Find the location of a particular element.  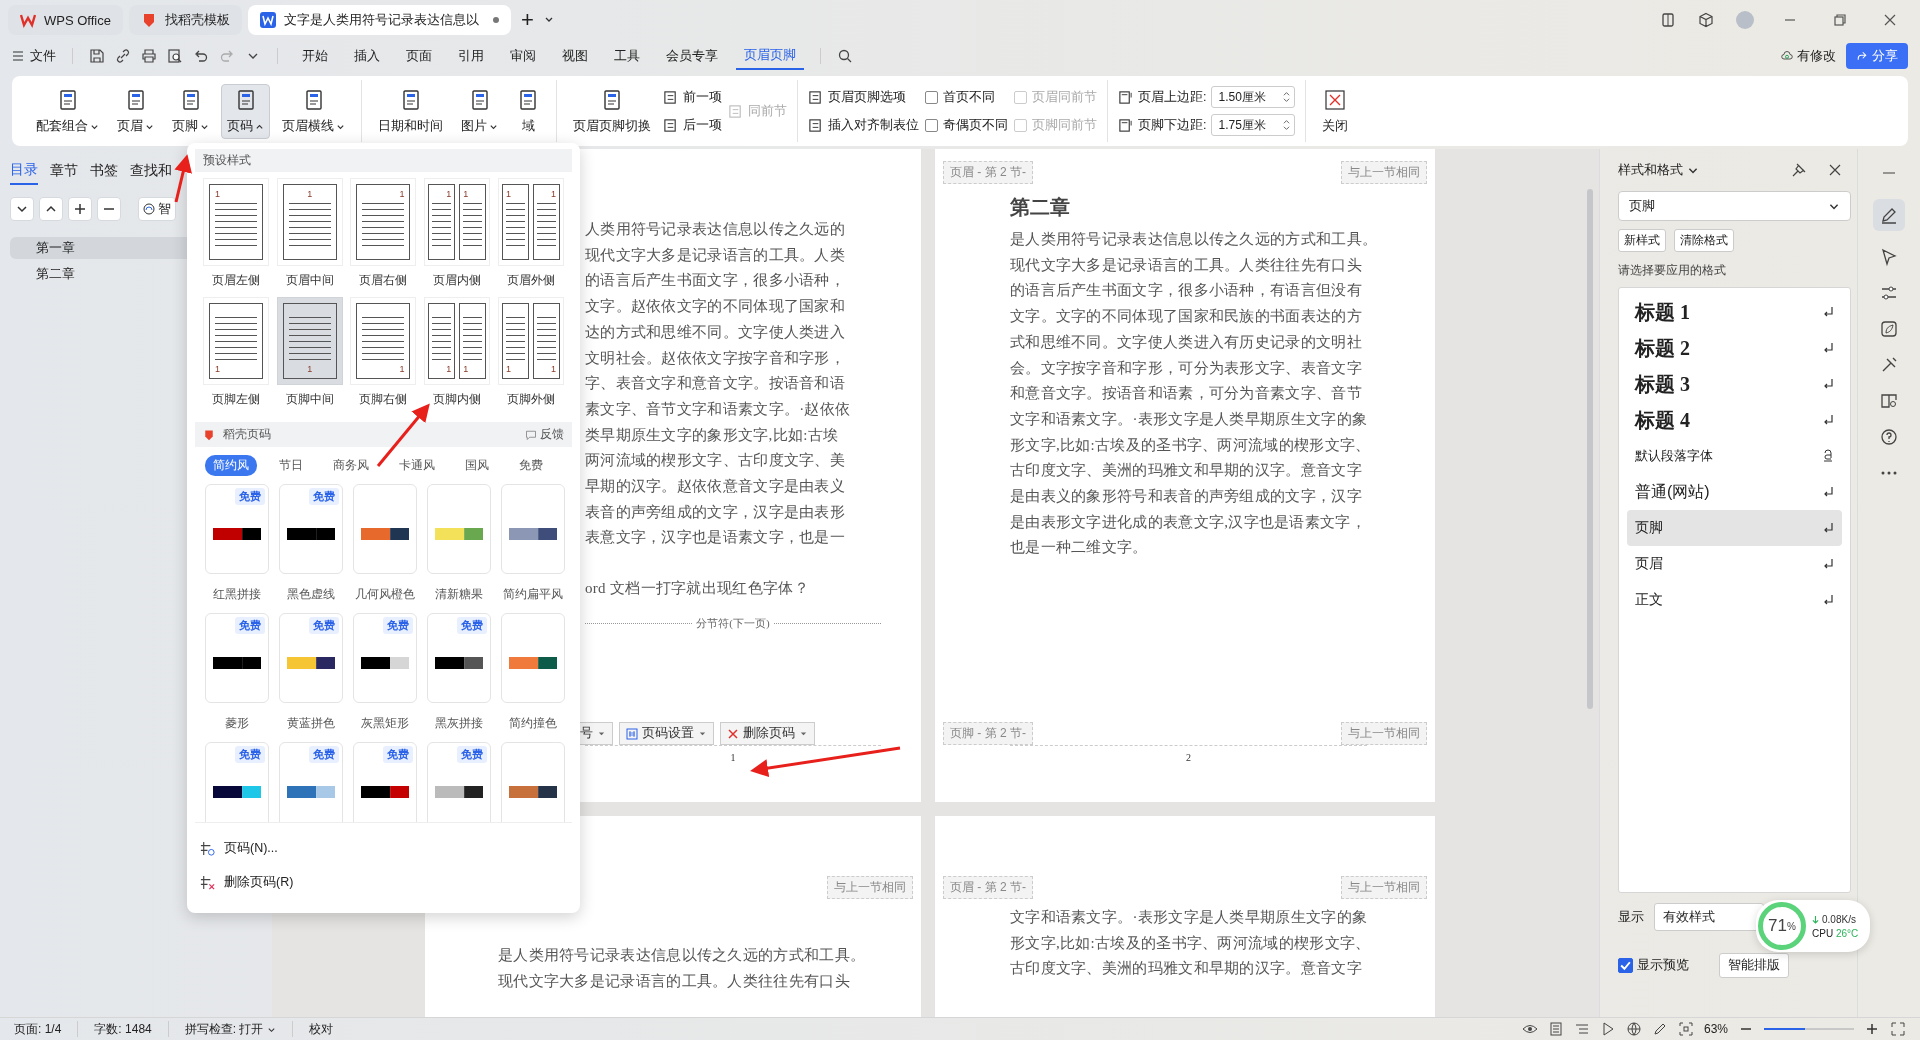

footer-tool-button: 删除页码 is located at coordinates (767, 733).